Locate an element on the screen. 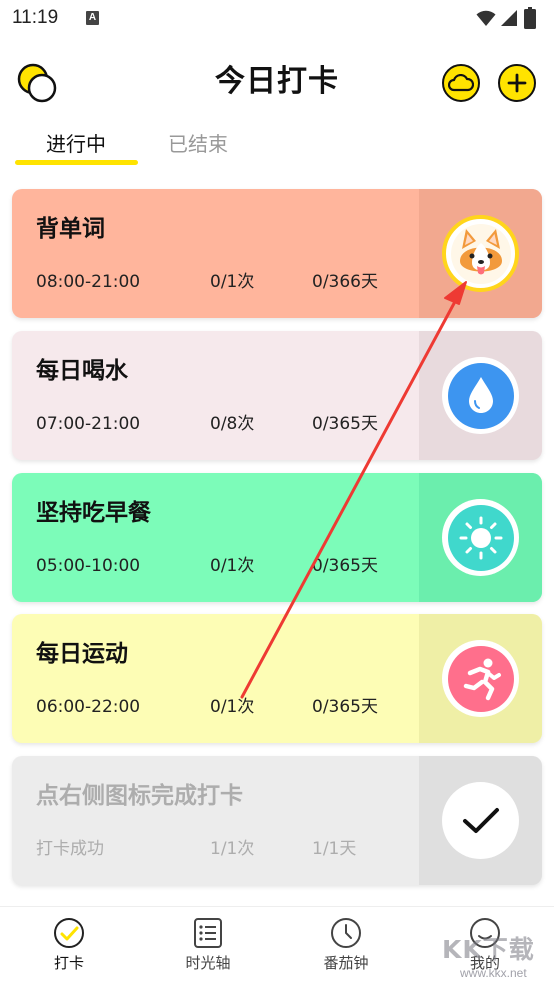 This screenshot has width=554, height=984. checkin-card-instruction: 点右侧图标完成打卡 打卡成功 1/1次 1/1天 is located at coordinates (277, 820).